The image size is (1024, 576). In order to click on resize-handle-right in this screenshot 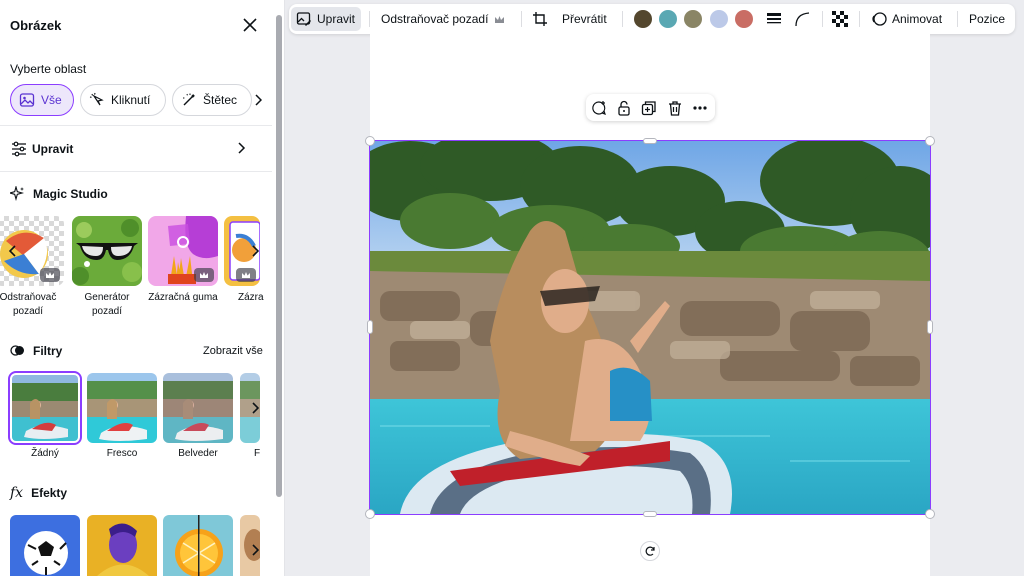, I will do `click(930, 327)`.